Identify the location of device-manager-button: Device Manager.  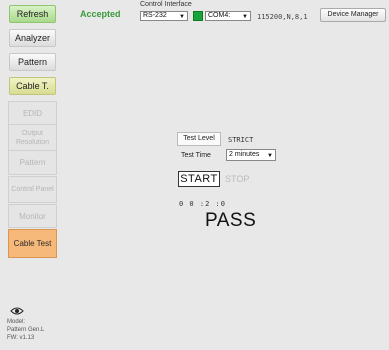
(353, 15).